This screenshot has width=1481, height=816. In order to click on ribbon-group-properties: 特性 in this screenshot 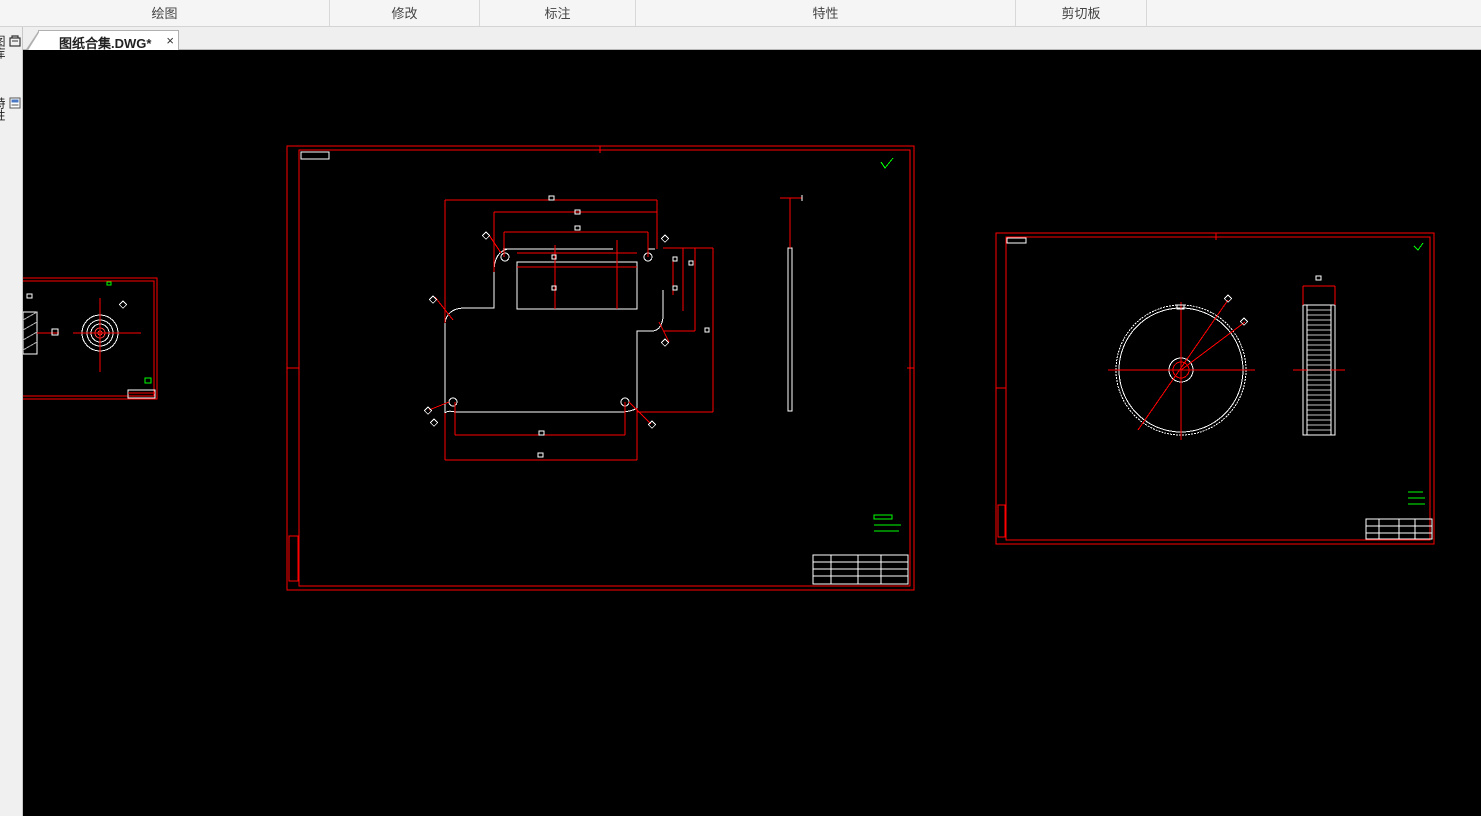, I will do `click(826, 13)`.